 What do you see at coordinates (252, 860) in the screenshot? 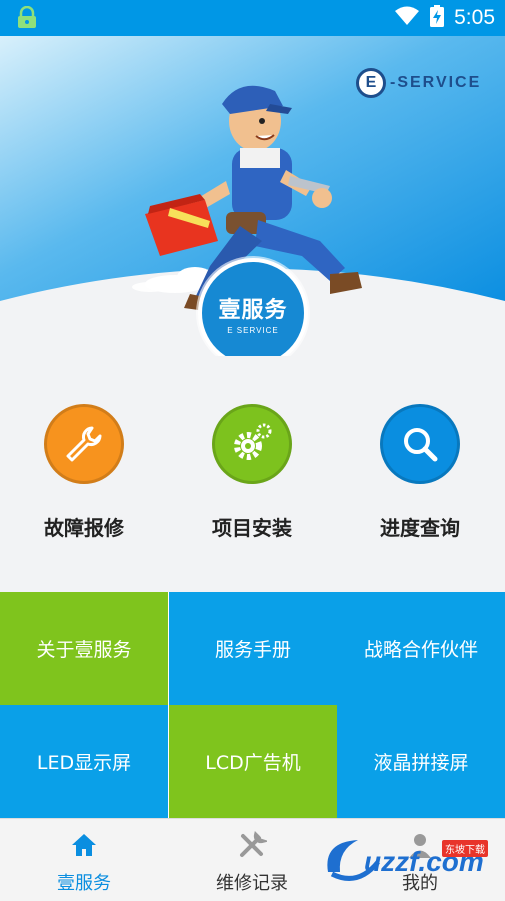
I see `tab-repair-records: 维修记录` at bounding box center [252, 860].